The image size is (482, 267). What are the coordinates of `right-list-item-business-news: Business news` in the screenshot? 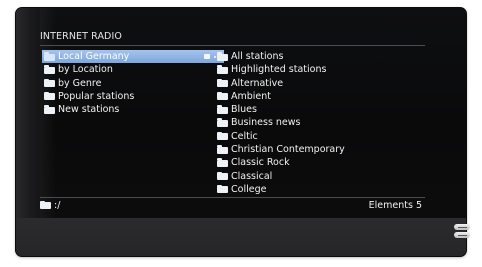 It's located at (317, 122).